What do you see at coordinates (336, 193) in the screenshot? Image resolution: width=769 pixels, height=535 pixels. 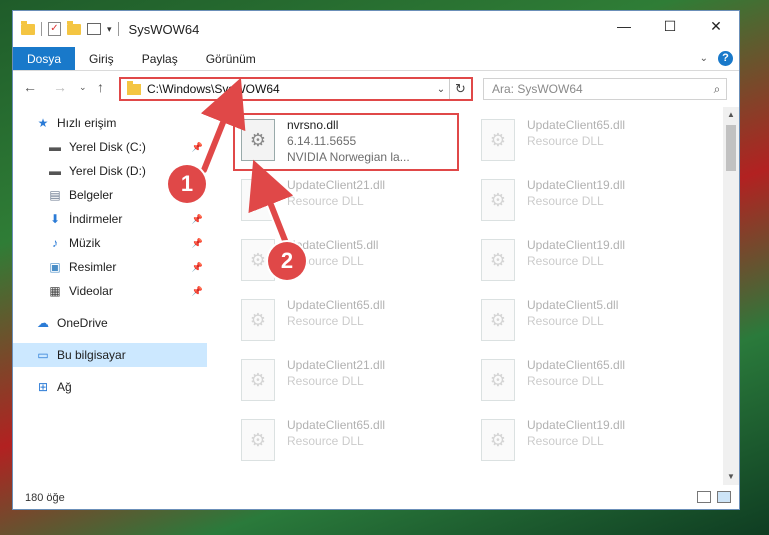 I see `file-text: UpdateClient21.dll Resource DLL` at bounding box center [336, 193].